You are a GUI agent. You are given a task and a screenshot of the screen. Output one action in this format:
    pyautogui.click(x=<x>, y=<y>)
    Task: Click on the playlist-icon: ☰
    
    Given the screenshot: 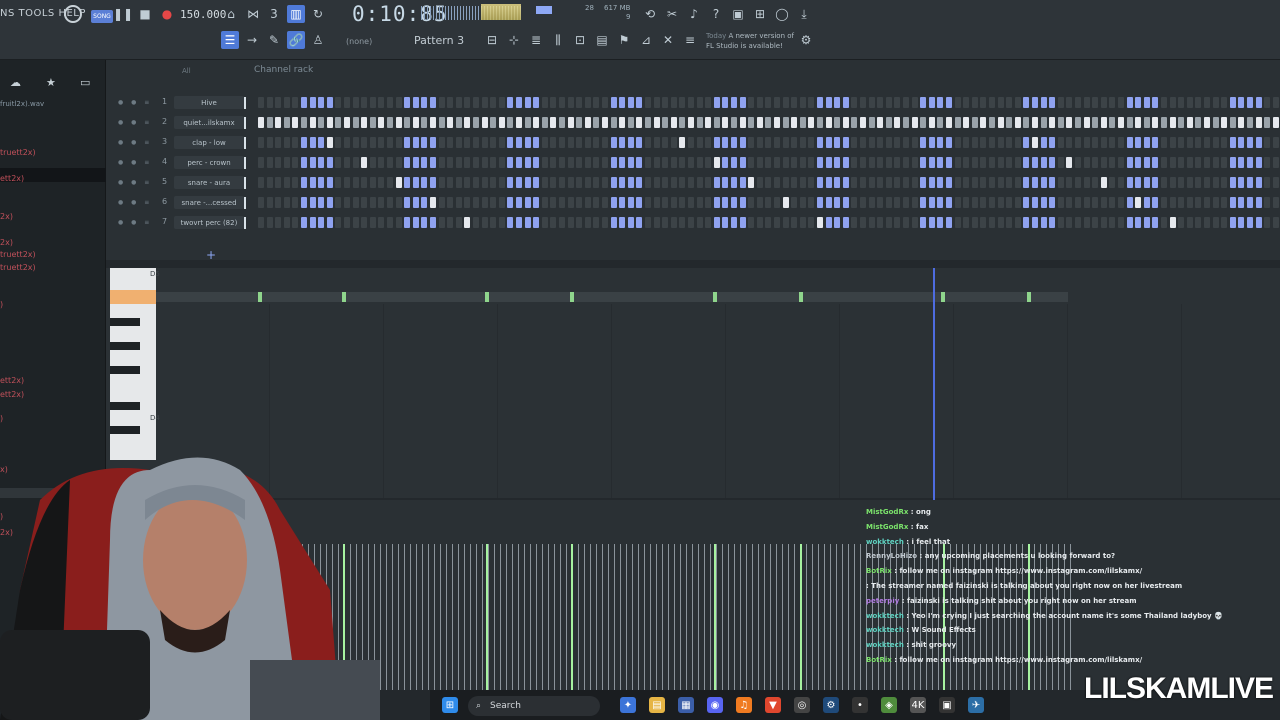 What is the action you would take?
    pyautogui.click(x=230, y=40)
    